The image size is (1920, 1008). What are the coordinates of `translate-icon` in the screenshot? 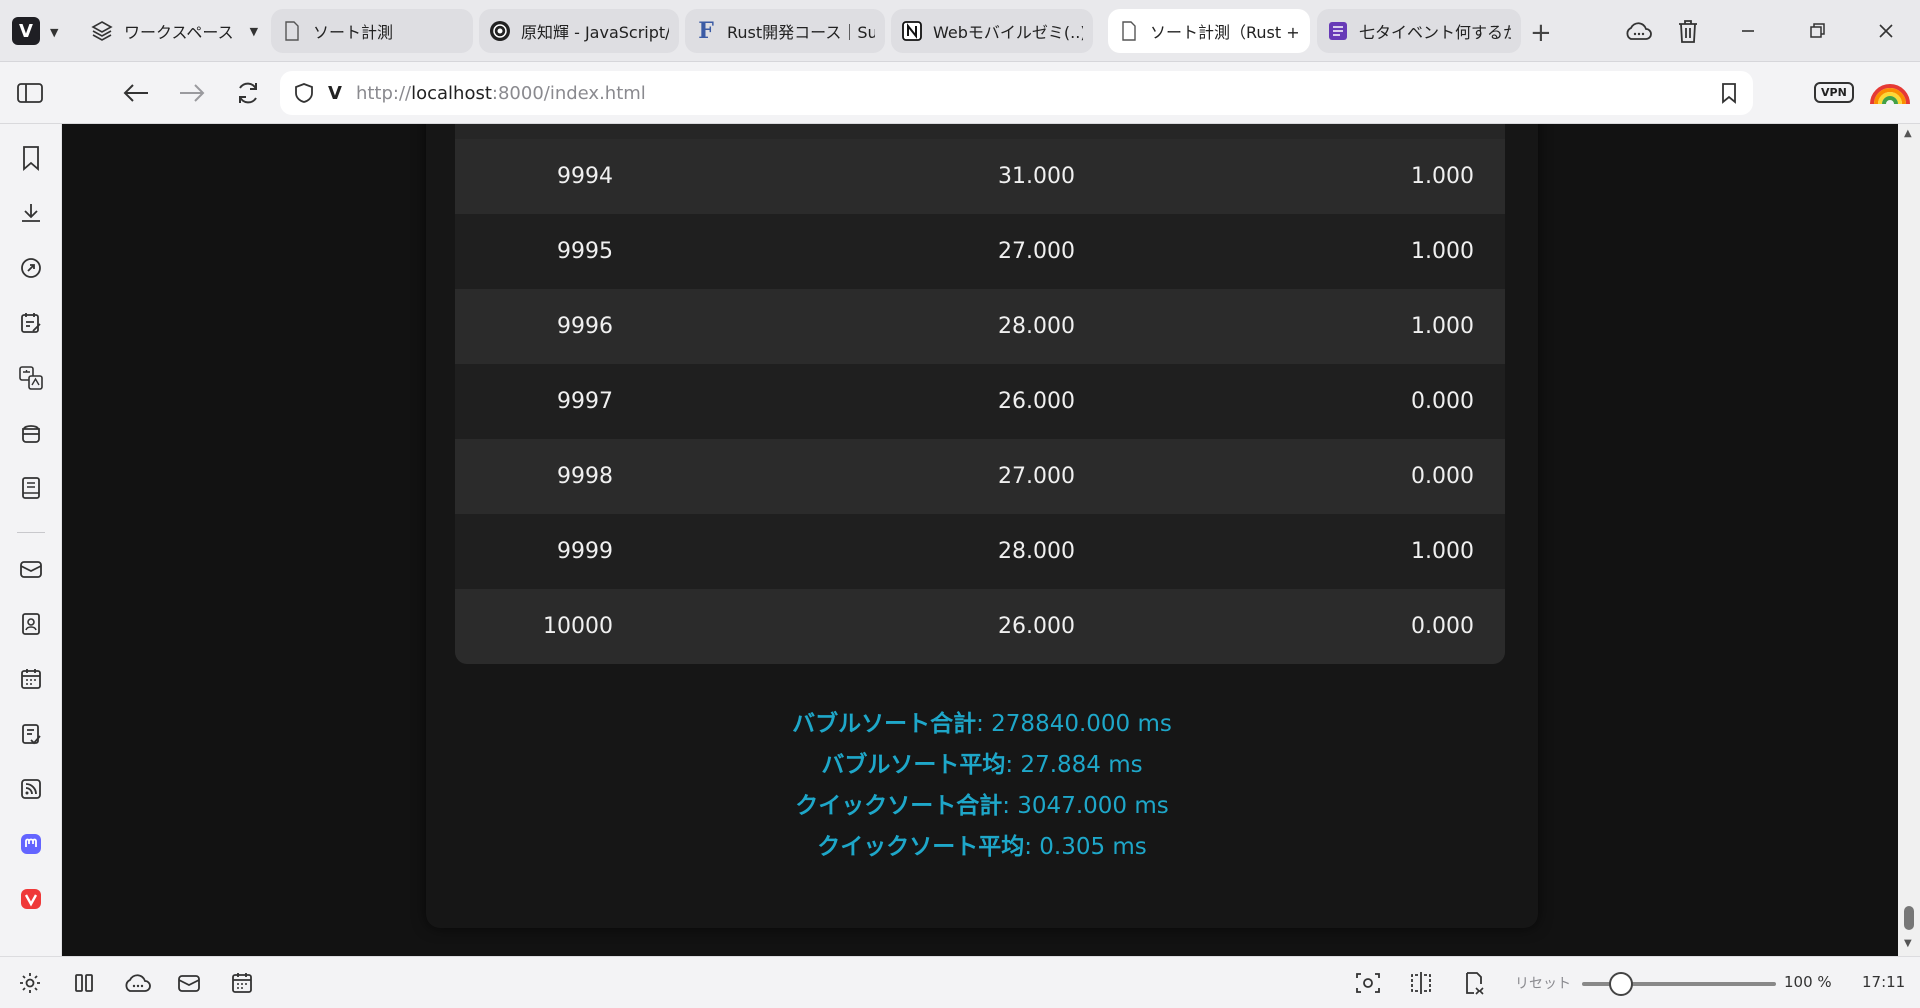 It's located at (31, 378).